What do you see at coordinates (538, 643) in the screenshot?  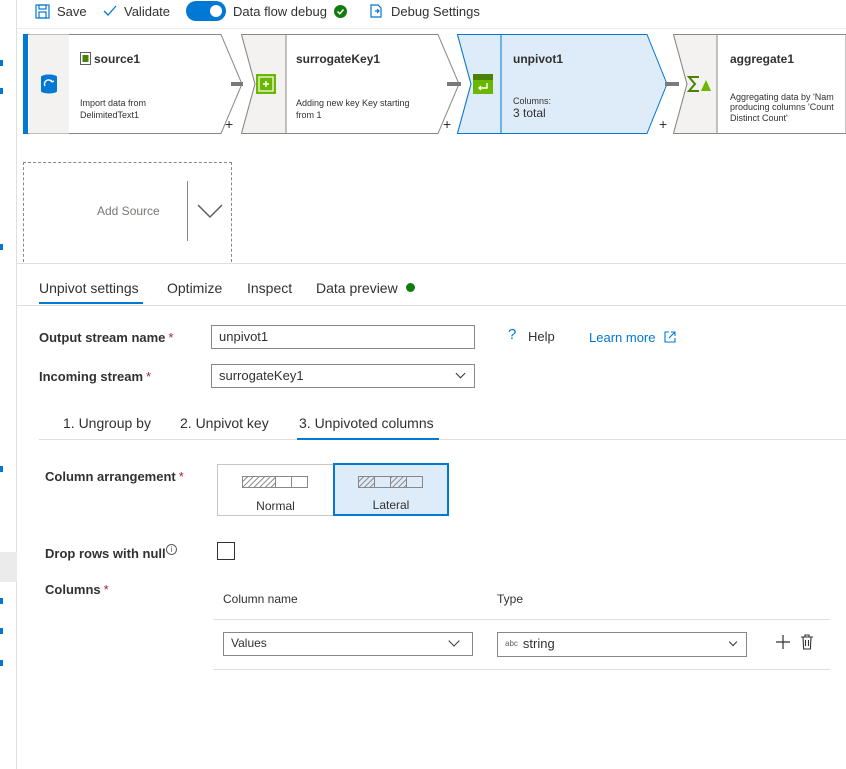 I see `type-value: string` at bounding box center [538, 643].